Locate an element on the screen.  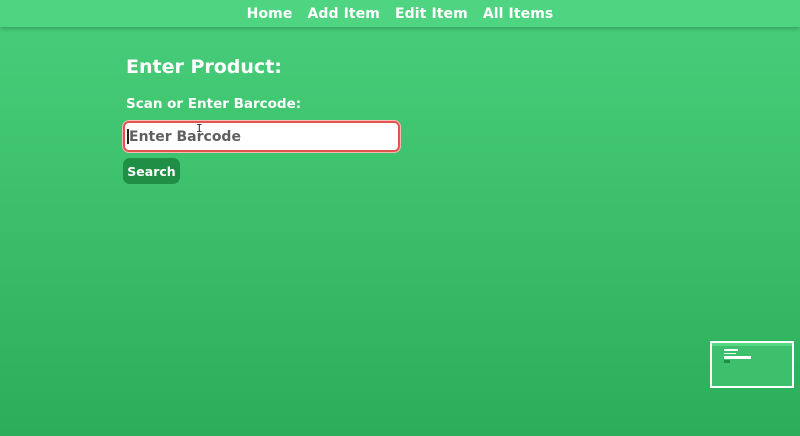
minimap-thumbnail is located at coordinates (752, 364).